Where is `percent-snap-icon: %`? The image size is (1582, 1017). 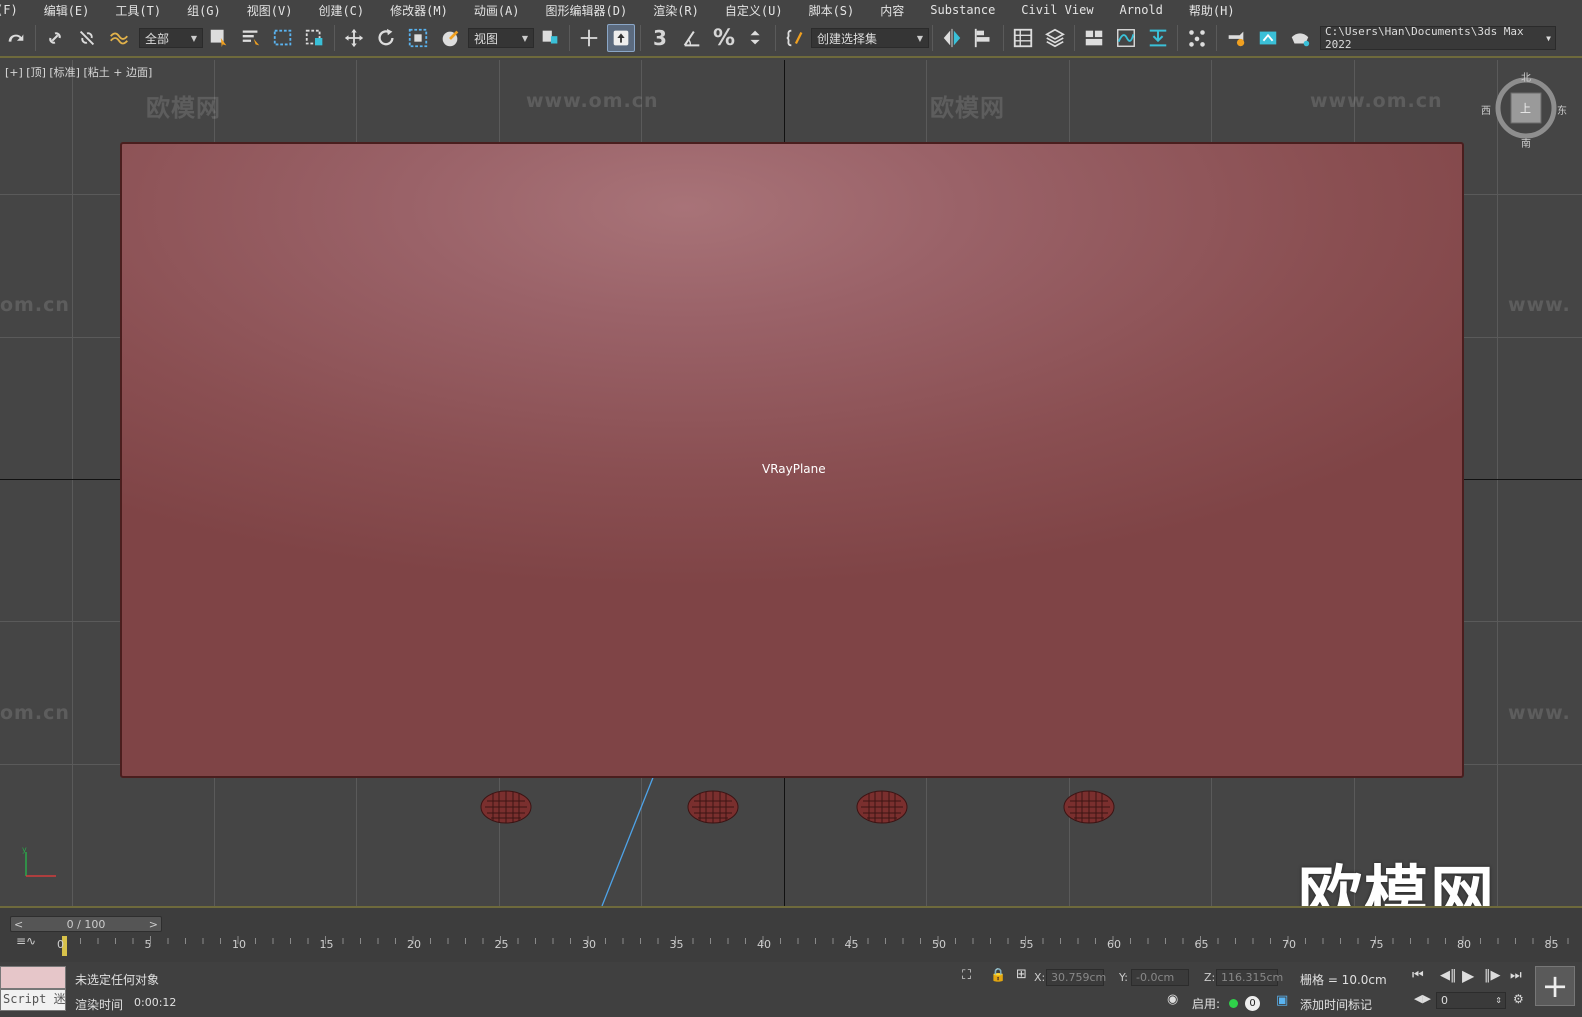 percent-snap-icon: % is located at coordinates (724, 38).